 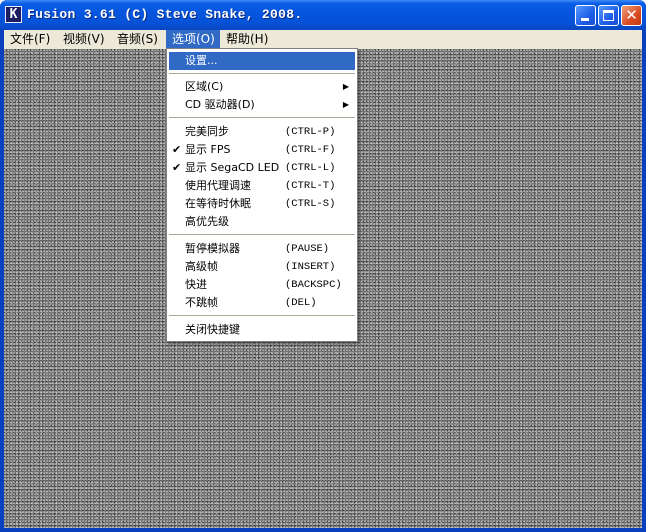 I want to click on menu-item-perfect-sync: 完美同步 (CTRL-P), so click(x=262, y=132).